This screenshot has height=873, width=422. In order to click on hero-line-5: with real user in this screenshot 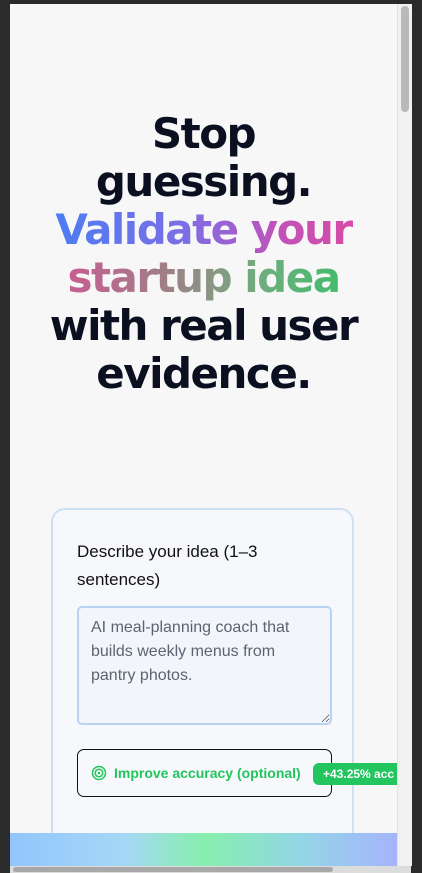, I will do `click(204, 325)`.